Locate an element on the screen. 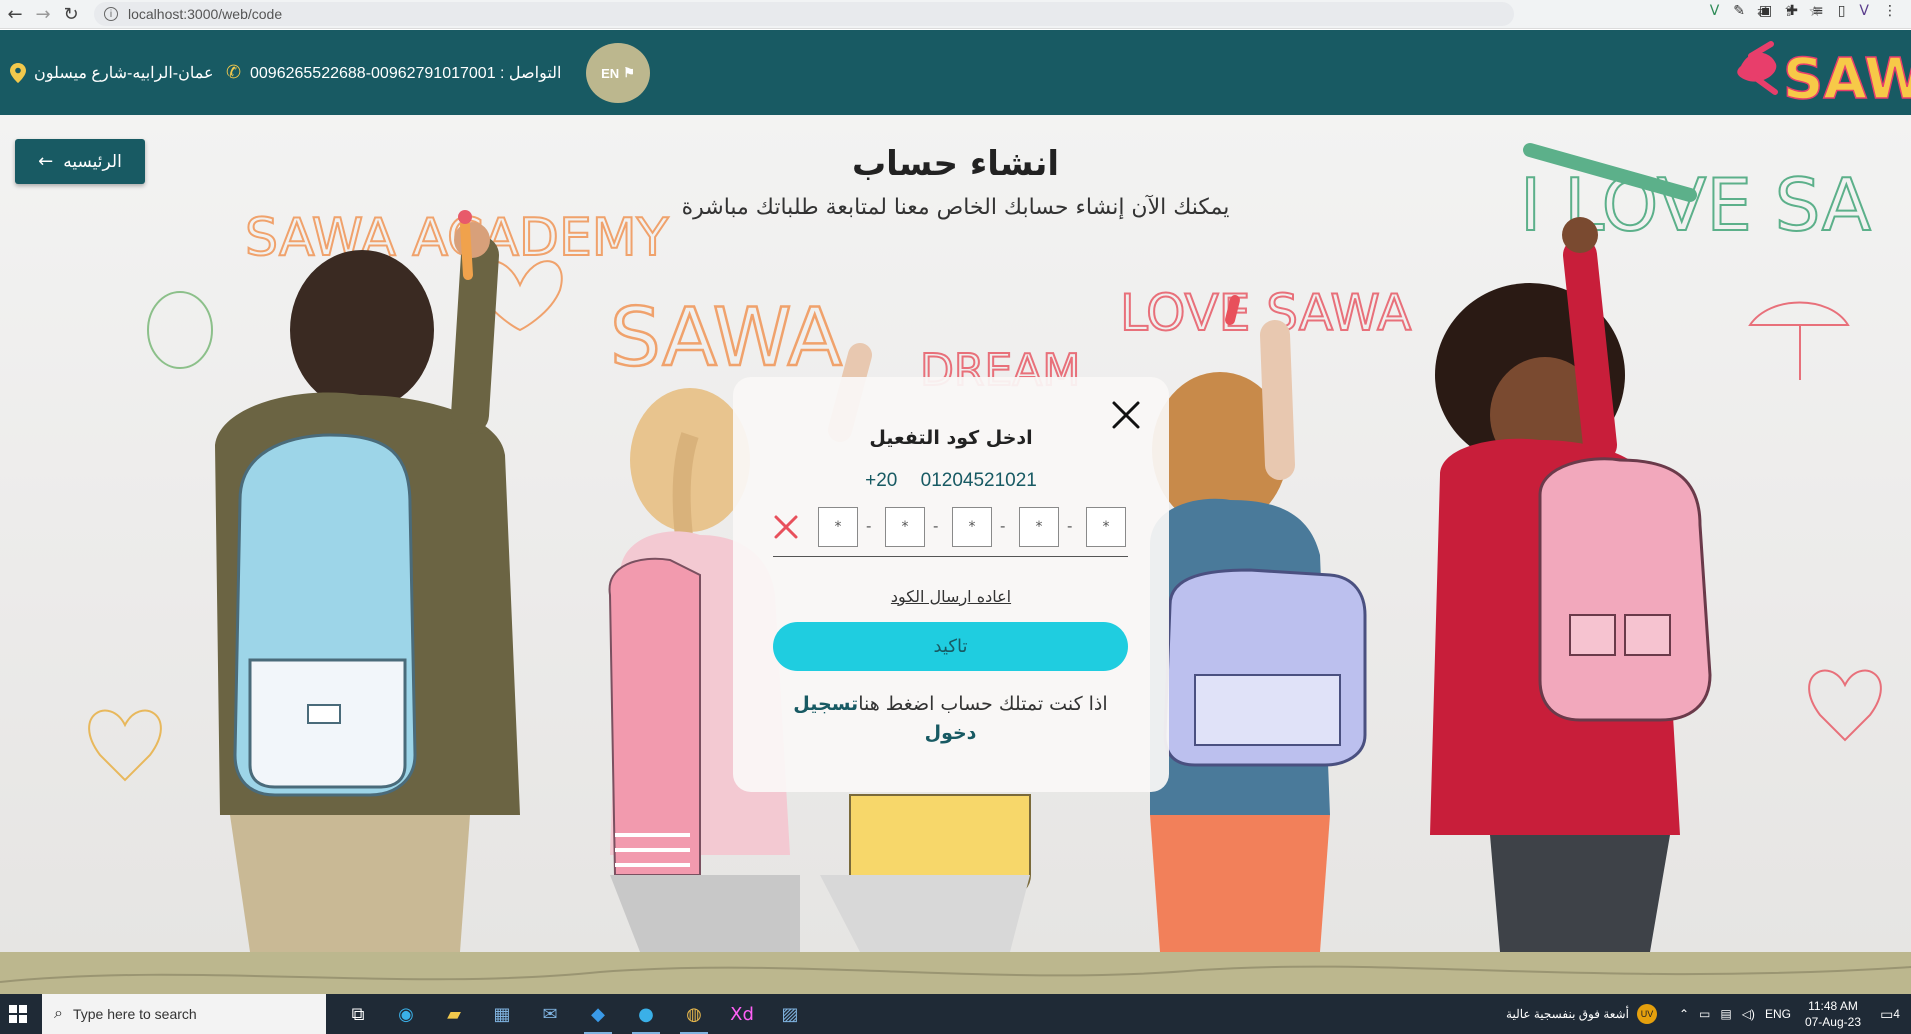 The image size is (1911, 1034). file-explorer-icon: ▰ is located at coordinates (454, 1014).